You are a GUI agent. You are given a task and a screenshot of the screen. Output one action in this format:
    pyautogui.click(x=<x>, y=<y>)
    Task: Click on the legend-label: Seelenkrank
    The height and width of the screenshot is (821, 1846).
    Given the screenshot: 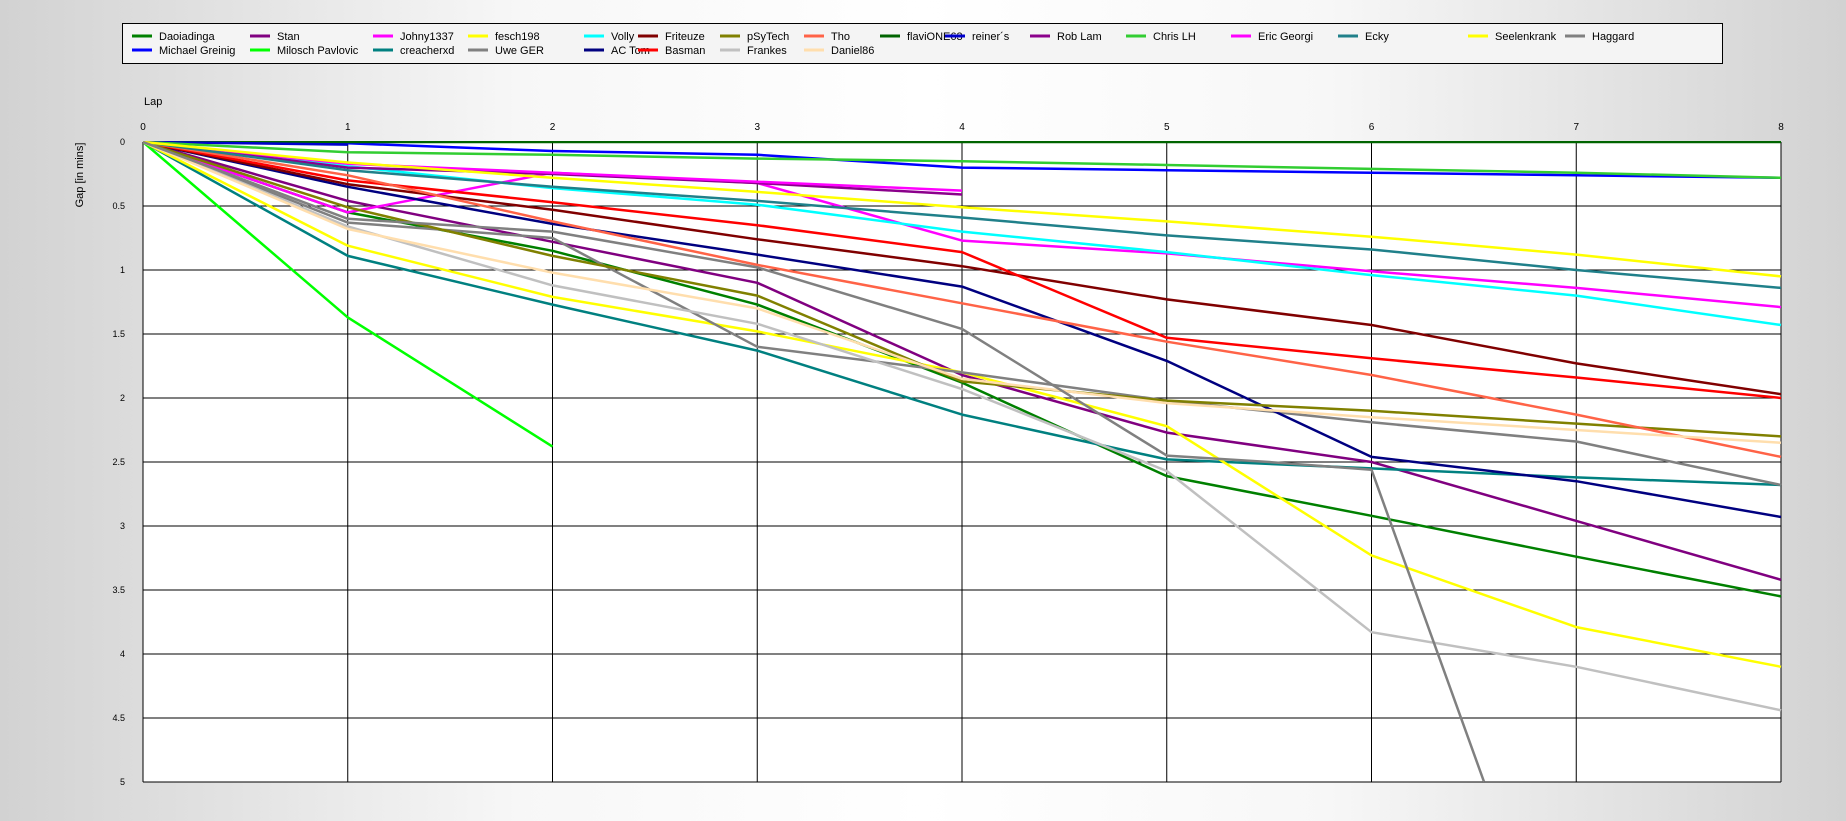 What is the action you would take?
    pyautogui.click(x=1526, y=37)
    